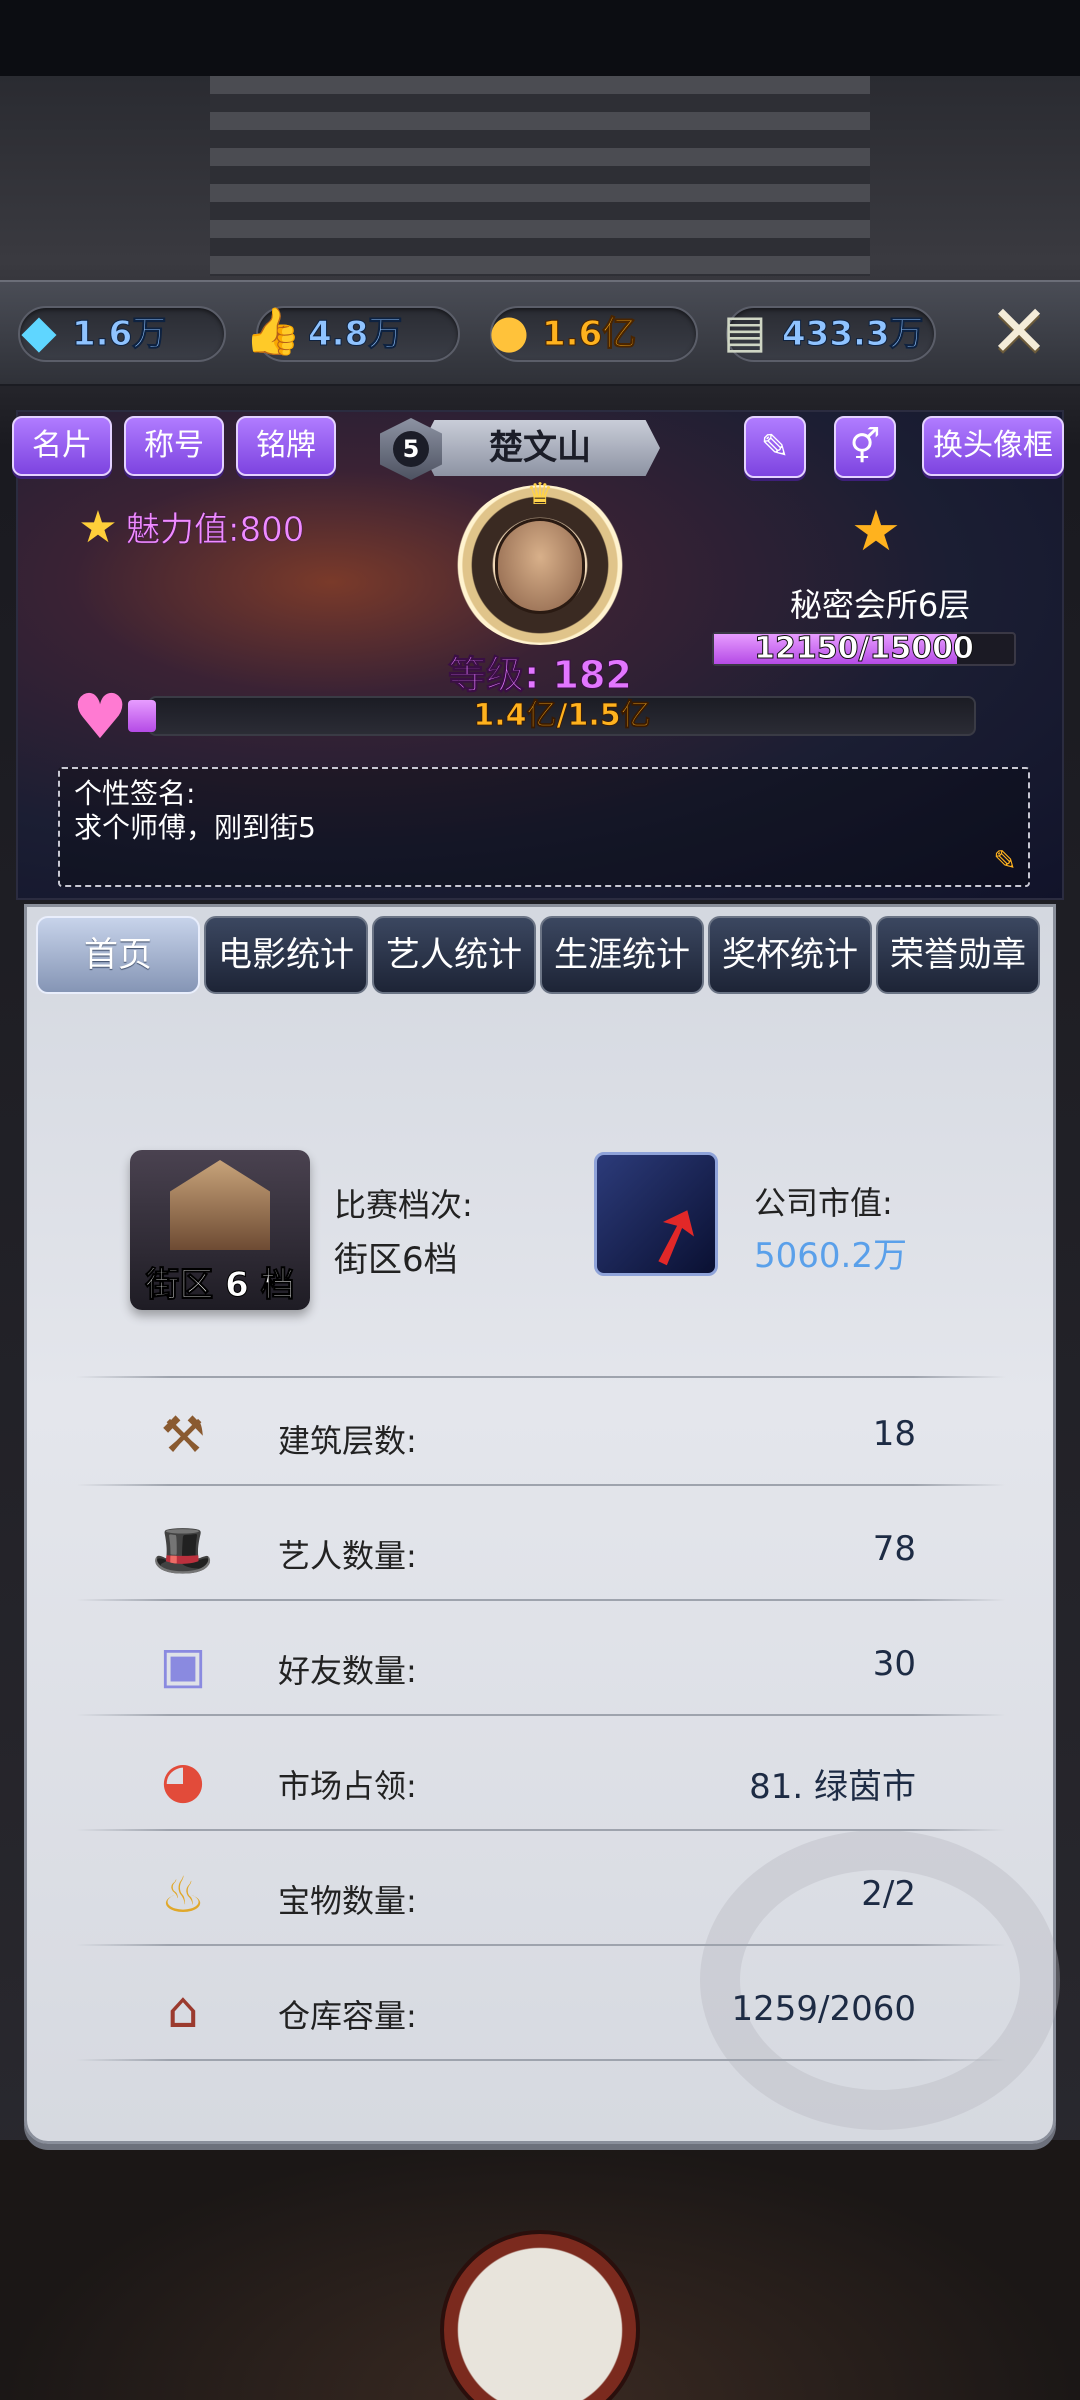 This screenshot has width=1080, height=2400. I want to click on tab-honor-medals: 荣誉勋章, so click(958, 955).